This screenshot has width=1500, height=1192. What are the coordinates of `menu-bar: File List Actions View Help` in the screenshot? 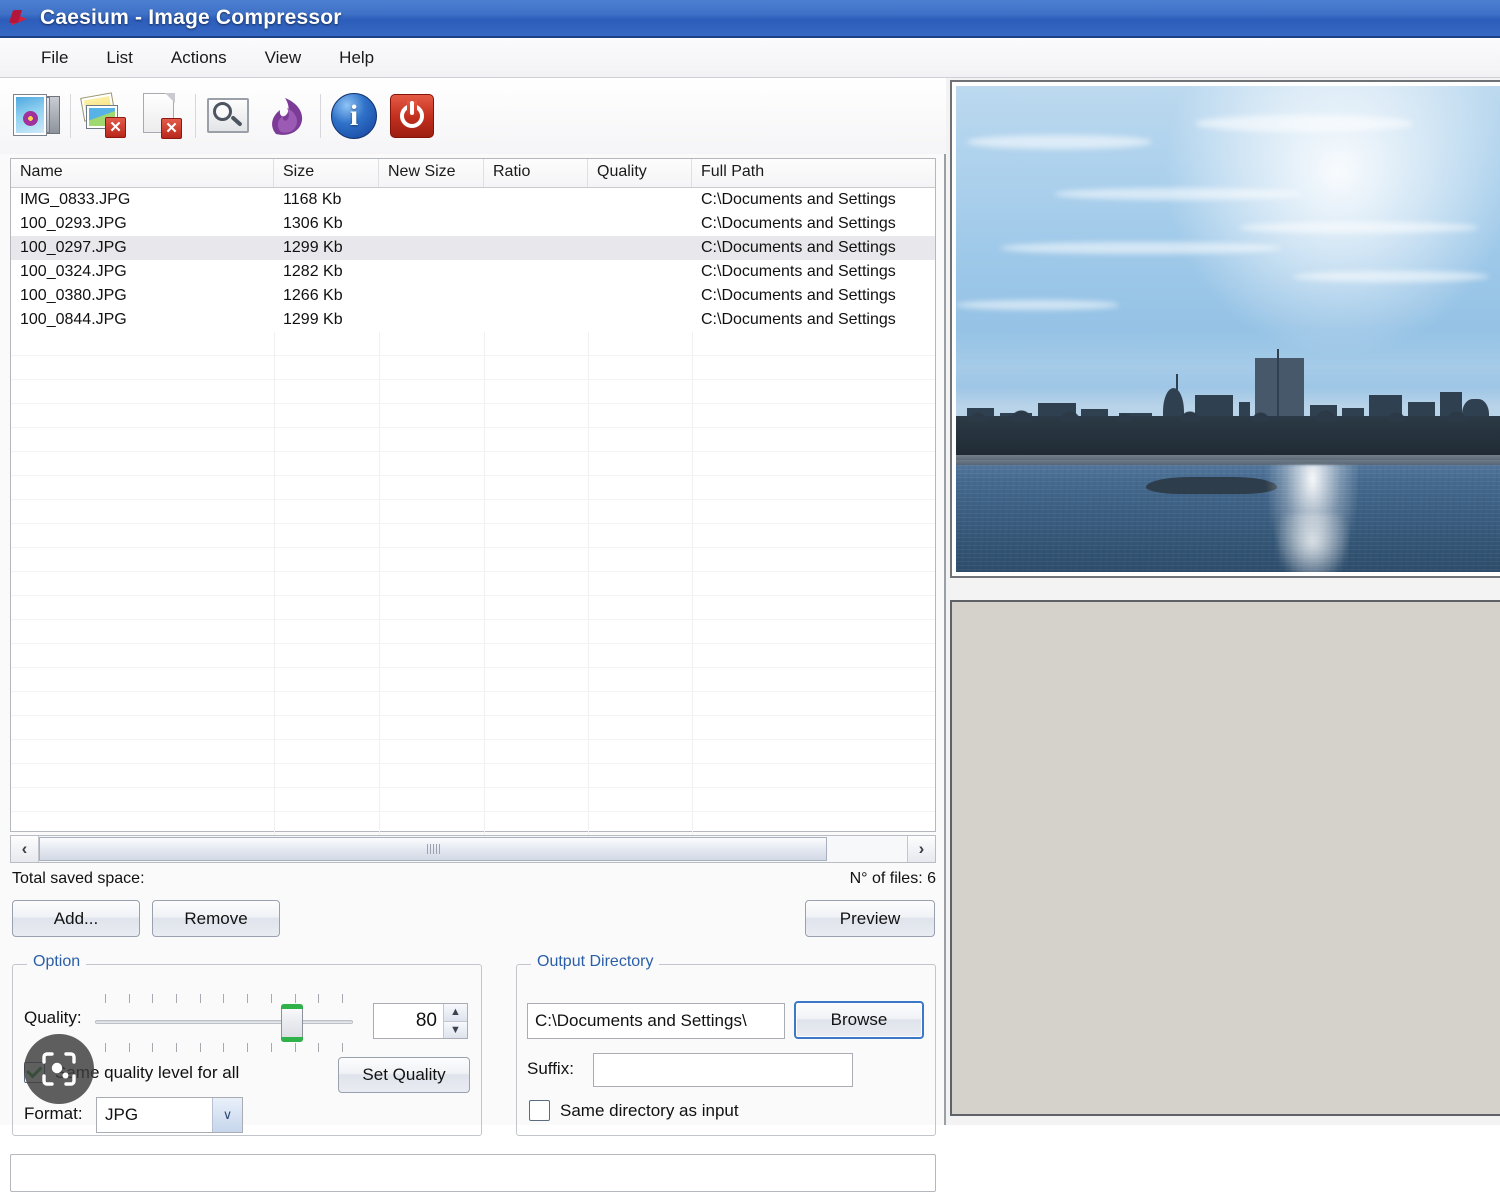 It's located at (750, 58).